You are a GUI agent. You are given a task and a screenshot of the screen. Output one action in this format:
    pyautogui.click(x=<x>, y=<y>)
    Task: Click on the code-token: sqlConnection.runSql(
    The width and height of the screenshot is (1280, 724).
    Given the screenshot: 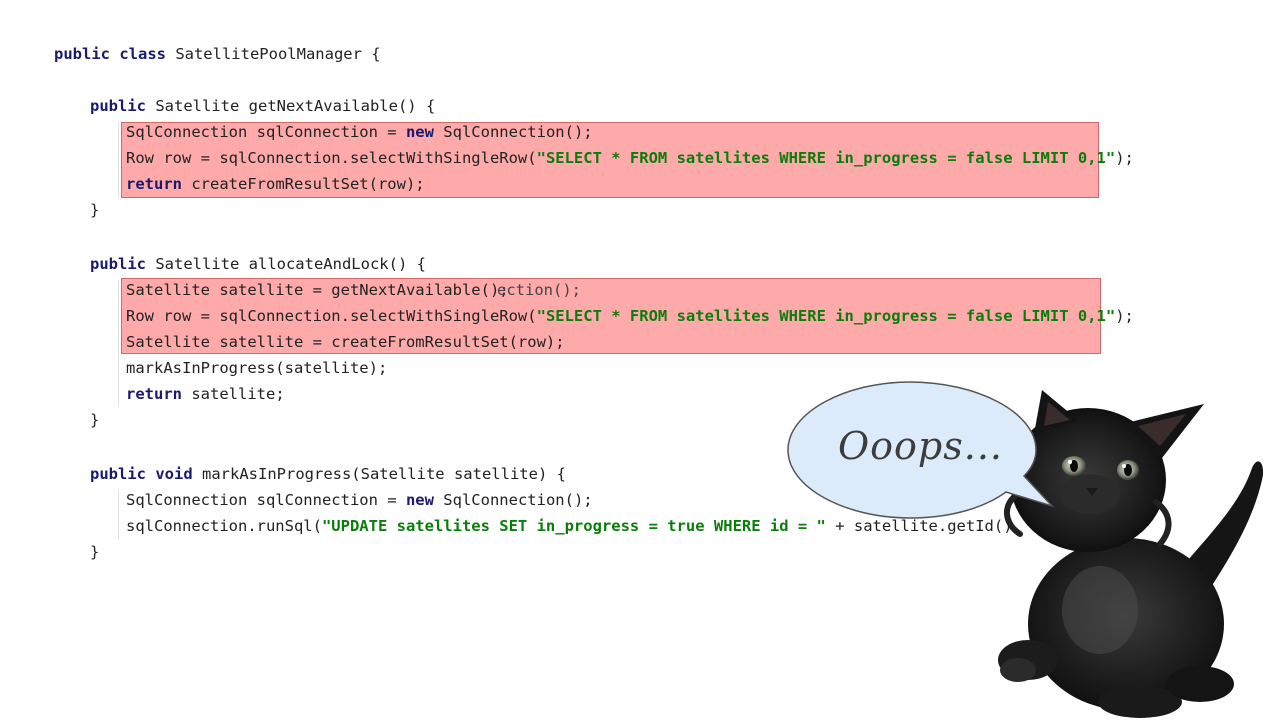 What is the action you would take?
    pyautogui.click(x=224, y=526)
    